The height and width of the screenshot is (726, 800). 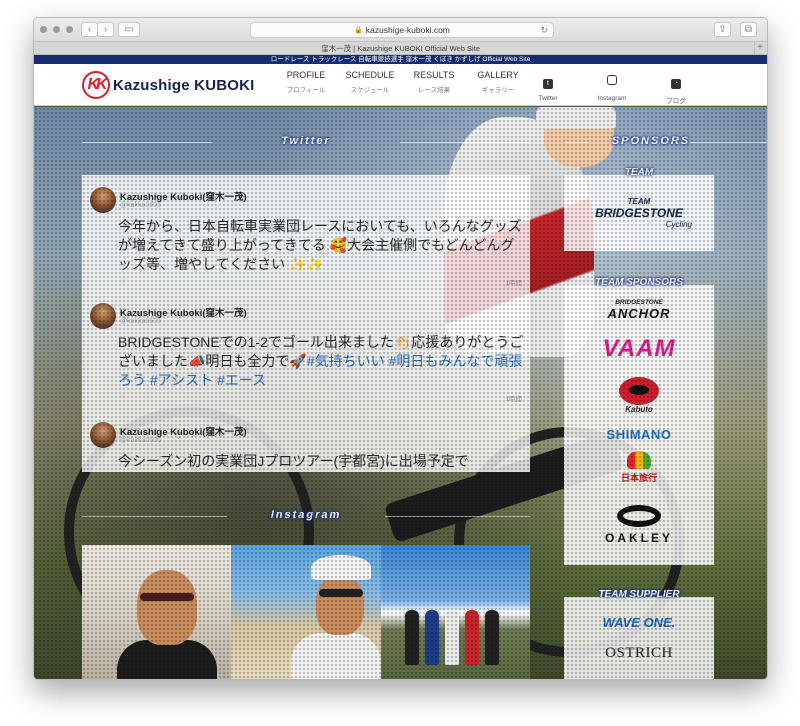 I want to click on team-supplier-box: WAVE ONE. OSTRICH, so click(x=639, y=638).